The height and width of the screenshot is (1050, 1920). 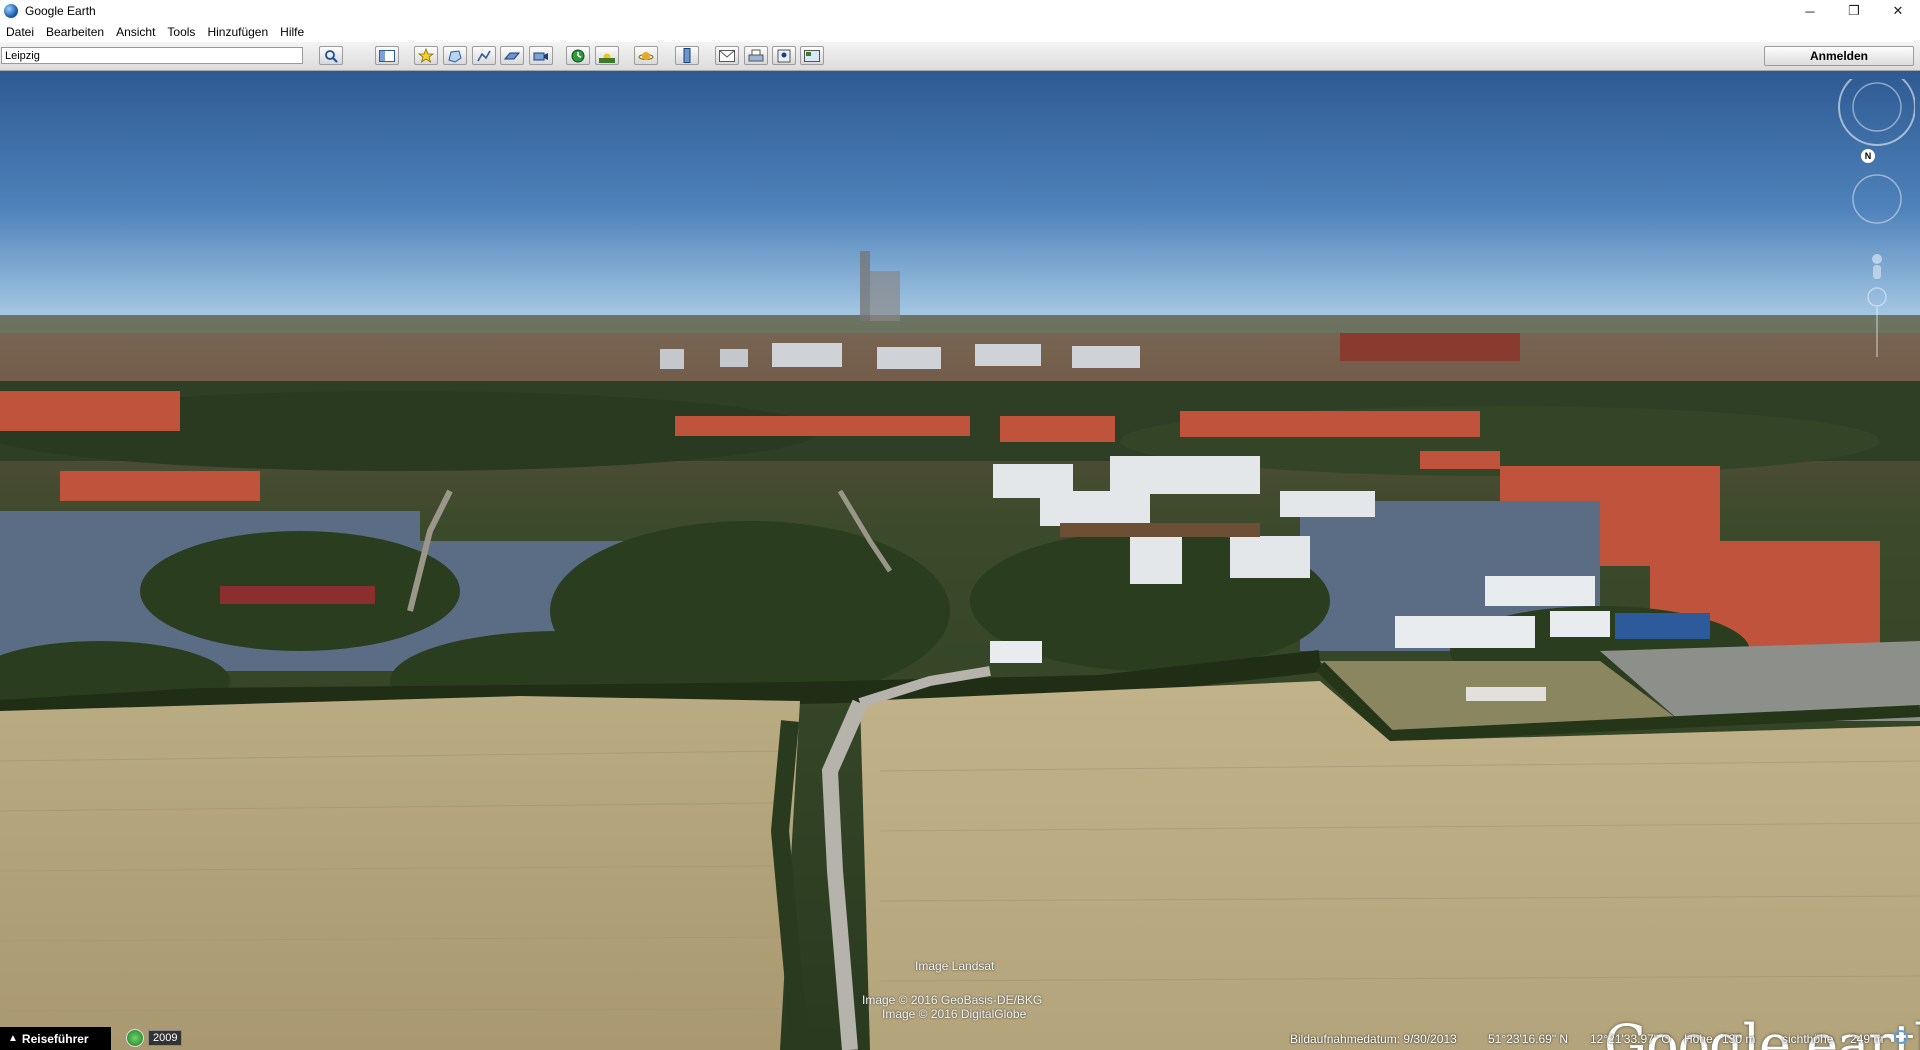 I want to click on save-image-icon, so click(x=784, y=55).